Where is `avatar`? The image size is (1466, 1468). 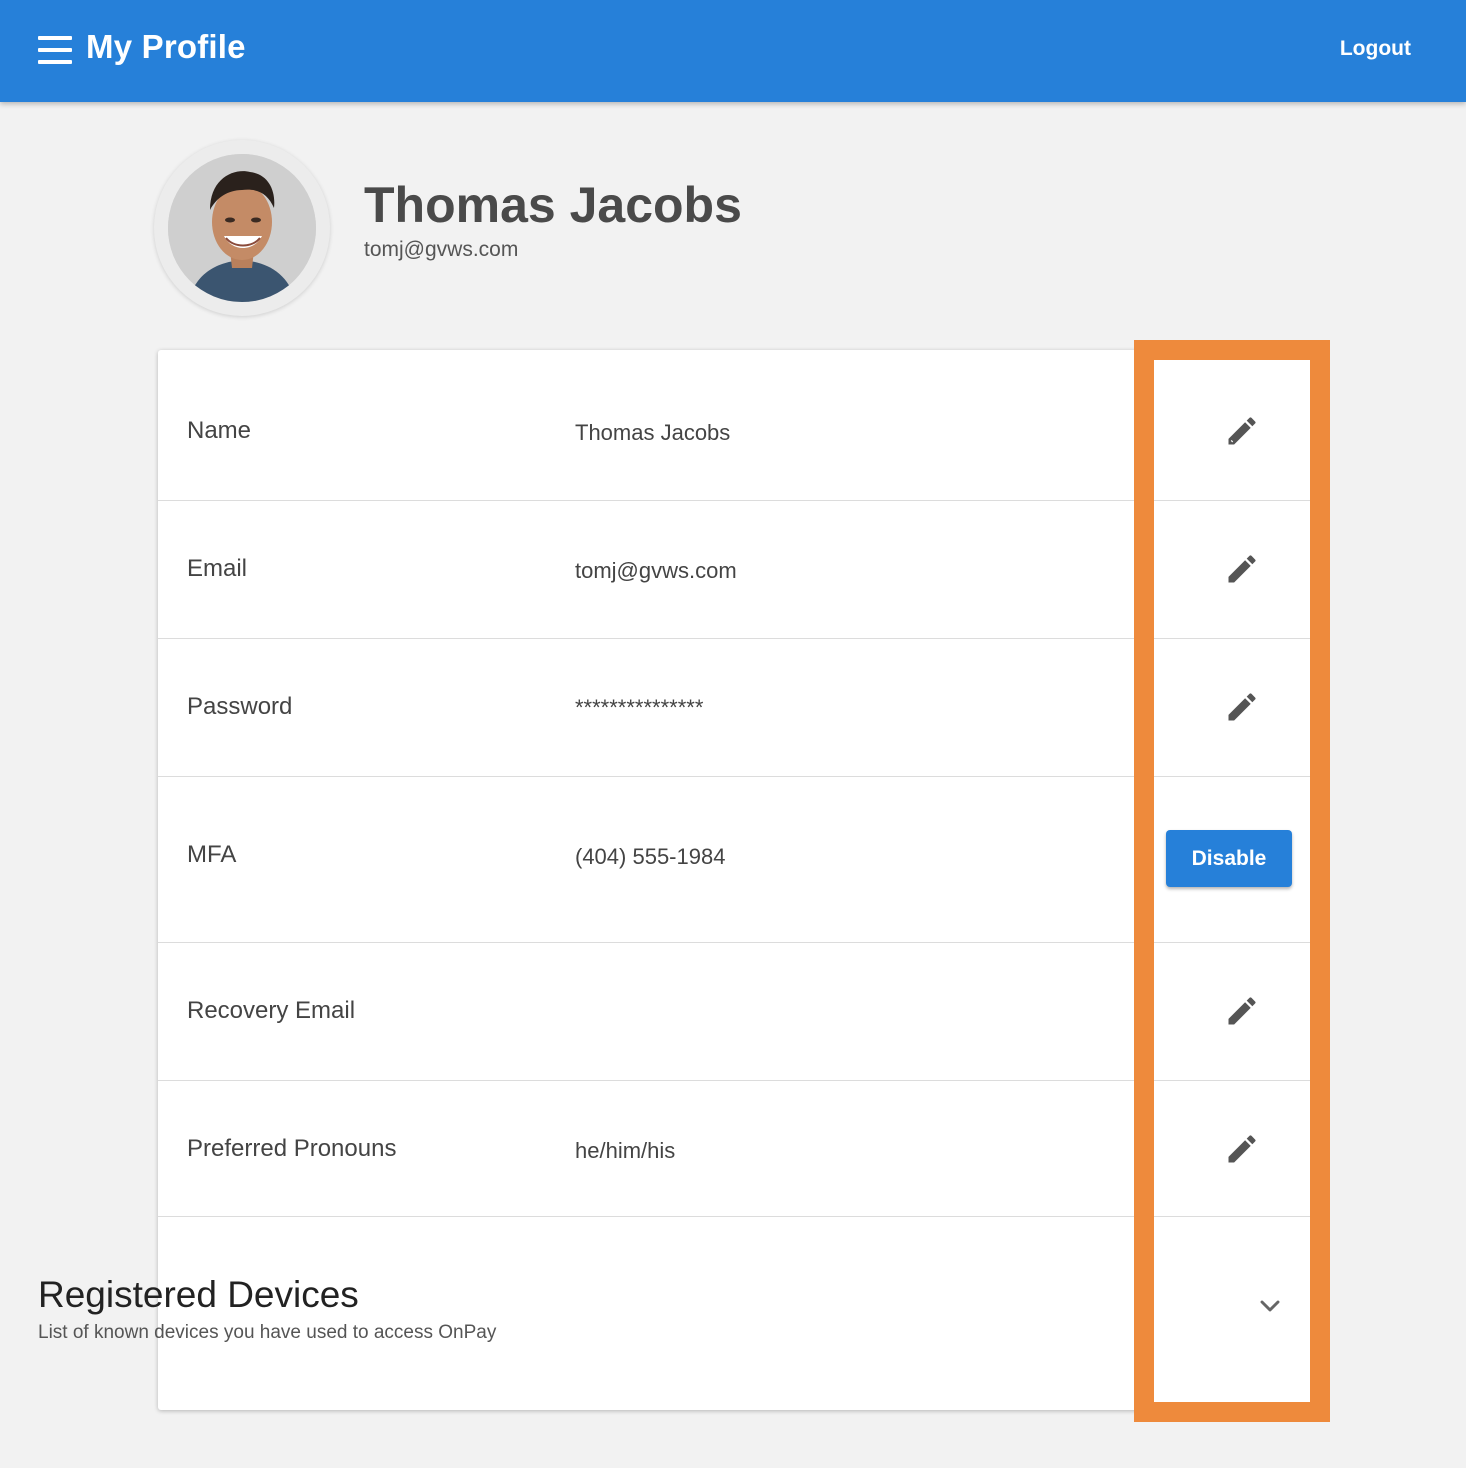 avatar is located at coordinates (242, 228).